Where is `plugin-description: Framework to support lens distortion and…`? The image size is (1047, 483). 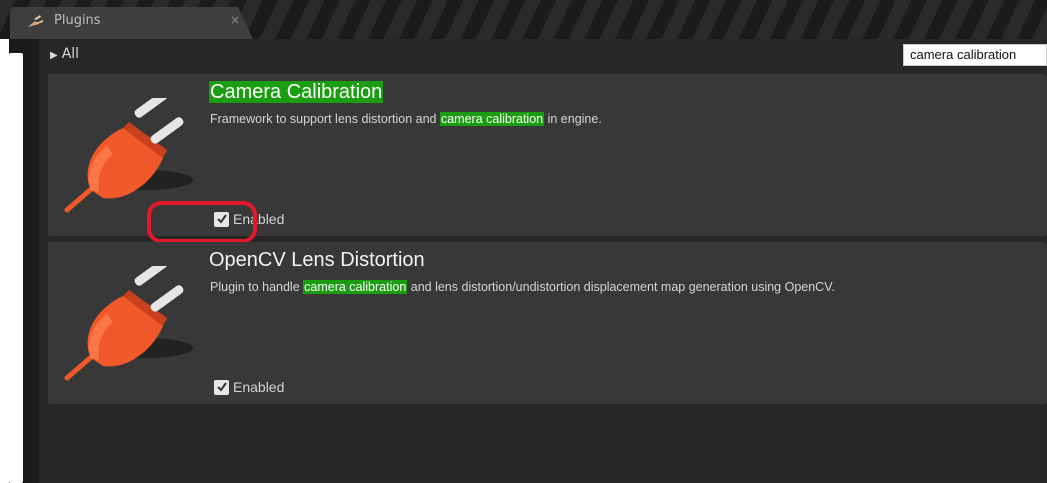 plugin-description: Framework to support lens distortion and… is located at coordinates (406, 119).